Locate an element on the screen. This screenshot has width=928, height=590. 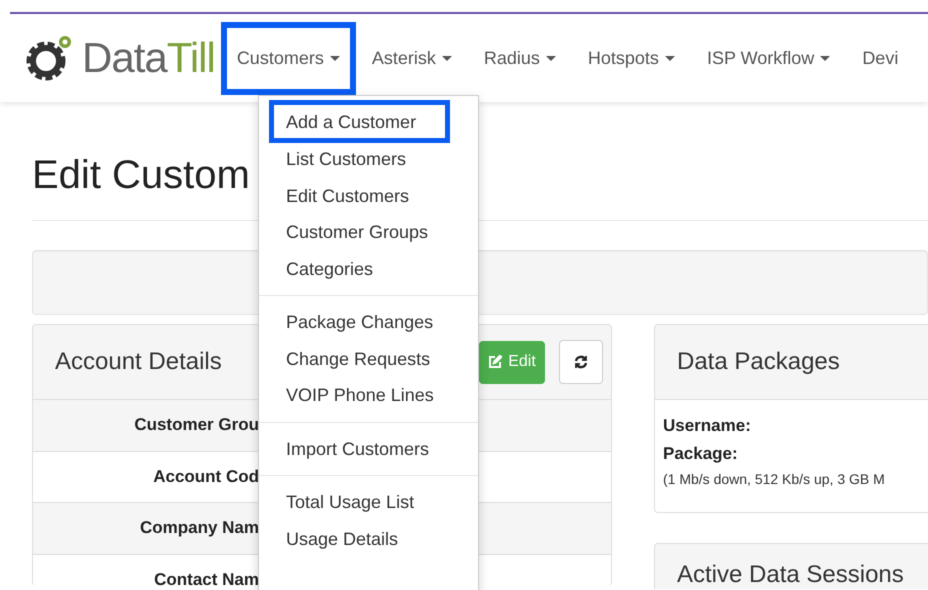
field-label: Company Nam is located at coordinates (198, 528).